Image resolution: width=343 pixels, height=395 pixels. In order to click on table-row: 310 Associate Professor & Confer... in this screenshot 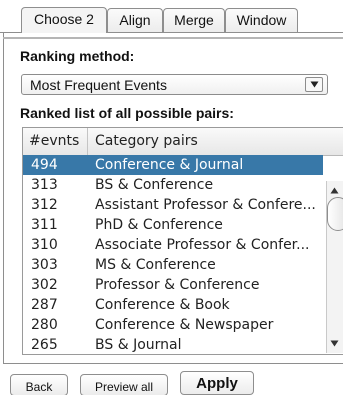, I will do `click(173, 245)`.